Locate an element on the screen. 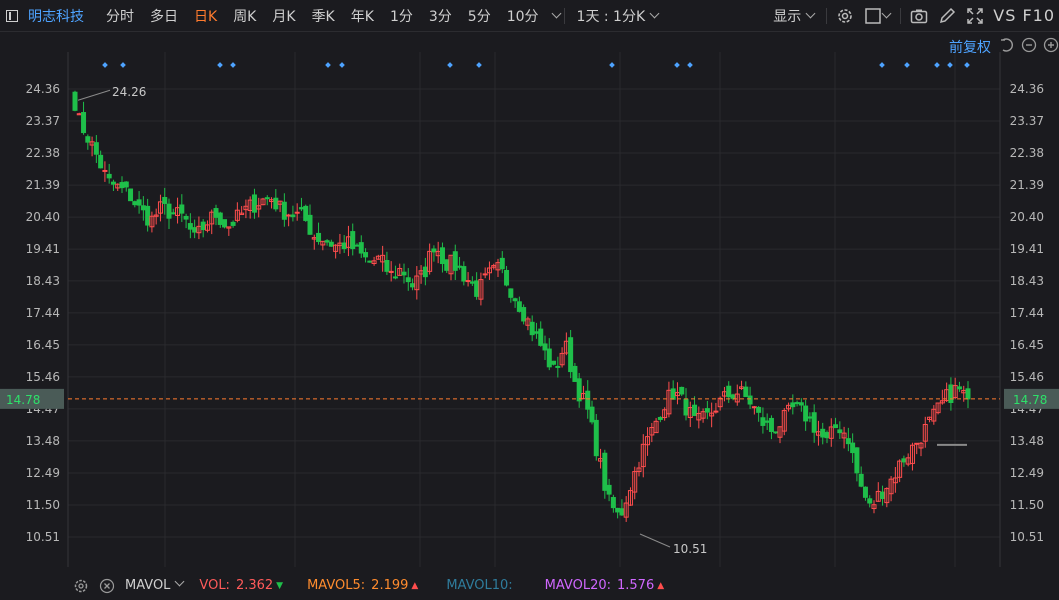 The width and height of the screenshot is (1059, 600). y-tick-label-left: 13.48 is located at coordinates (43, 441).